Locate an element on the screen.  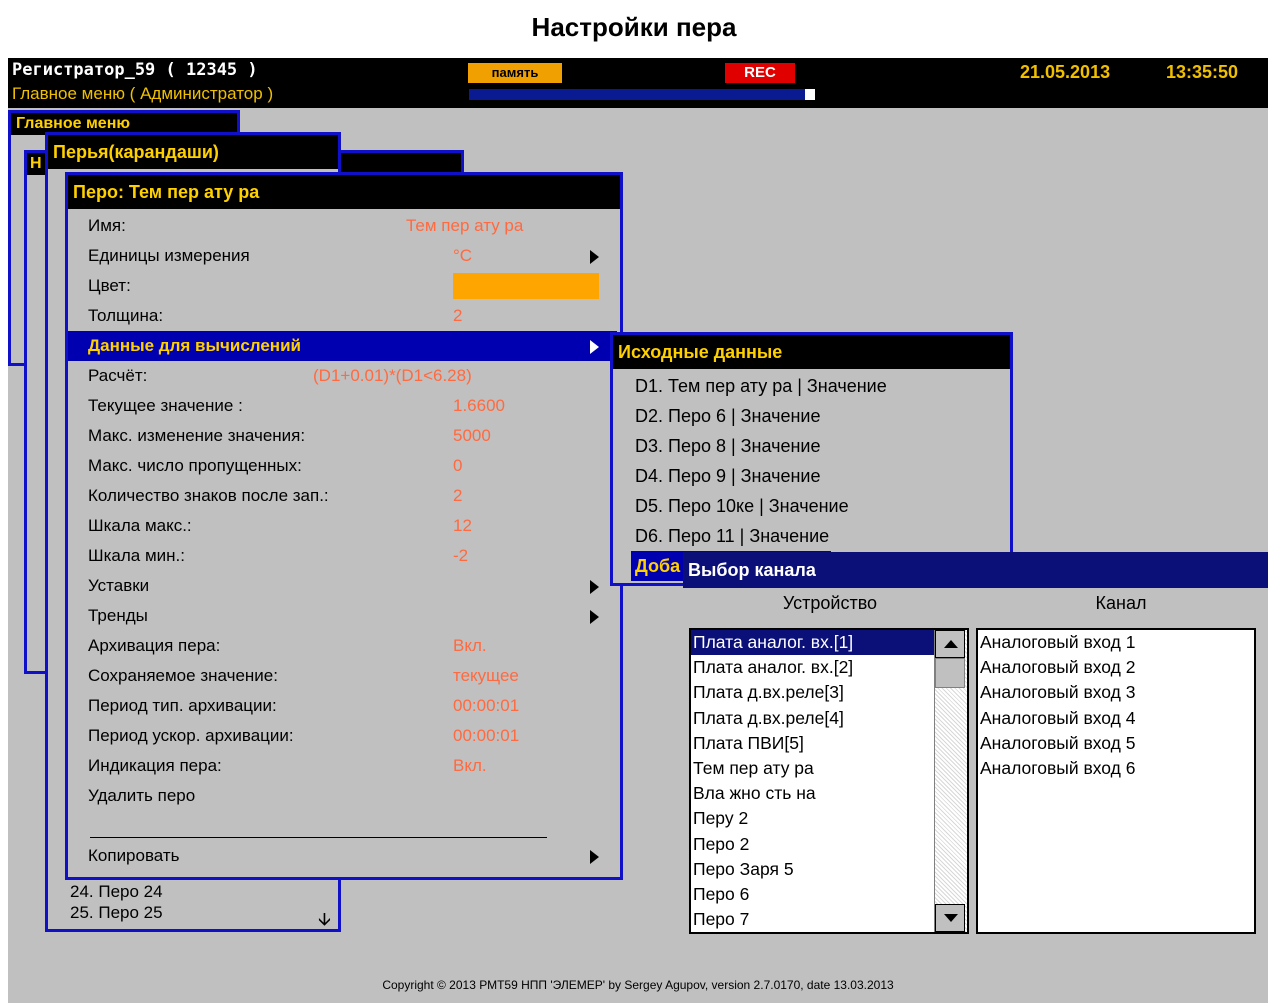
source-data-item: D3. Перо 8 | Значение is located at coordinates (728, 446).